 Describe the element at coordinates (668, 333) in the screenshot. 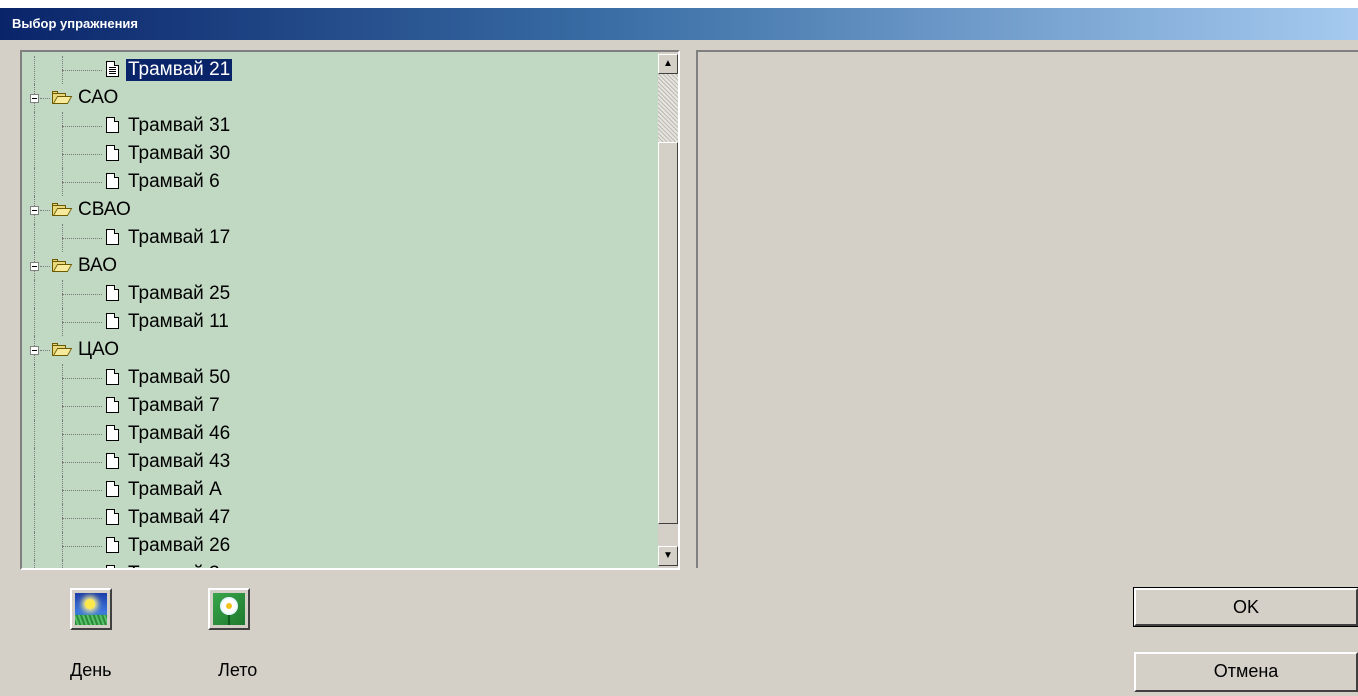

I see `scroll-thumb` at that location.